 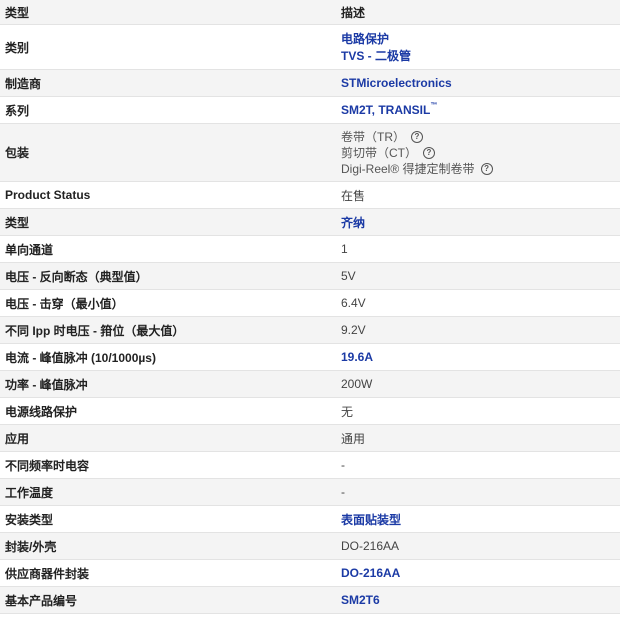 I want to click on peak-pulse-power-label: 功率 - 峰值脉冲, so click(x=46, y=384).